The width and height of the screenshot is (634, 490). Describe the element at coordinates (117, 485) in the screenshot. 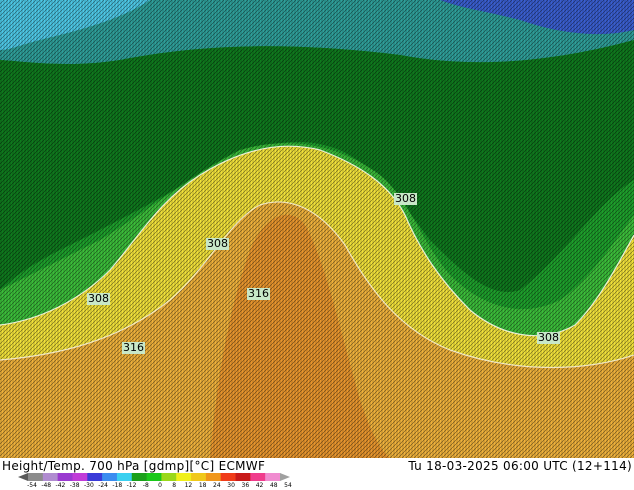

I see `colorbar-tick-label: -18` at that location.